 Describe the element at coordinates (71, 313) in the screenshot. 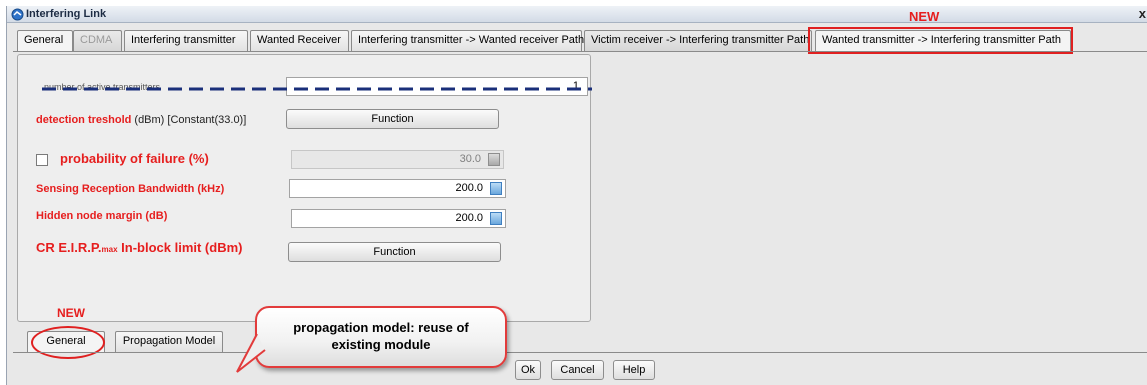

I see `new-annotation-bottom: NEW` at that location.